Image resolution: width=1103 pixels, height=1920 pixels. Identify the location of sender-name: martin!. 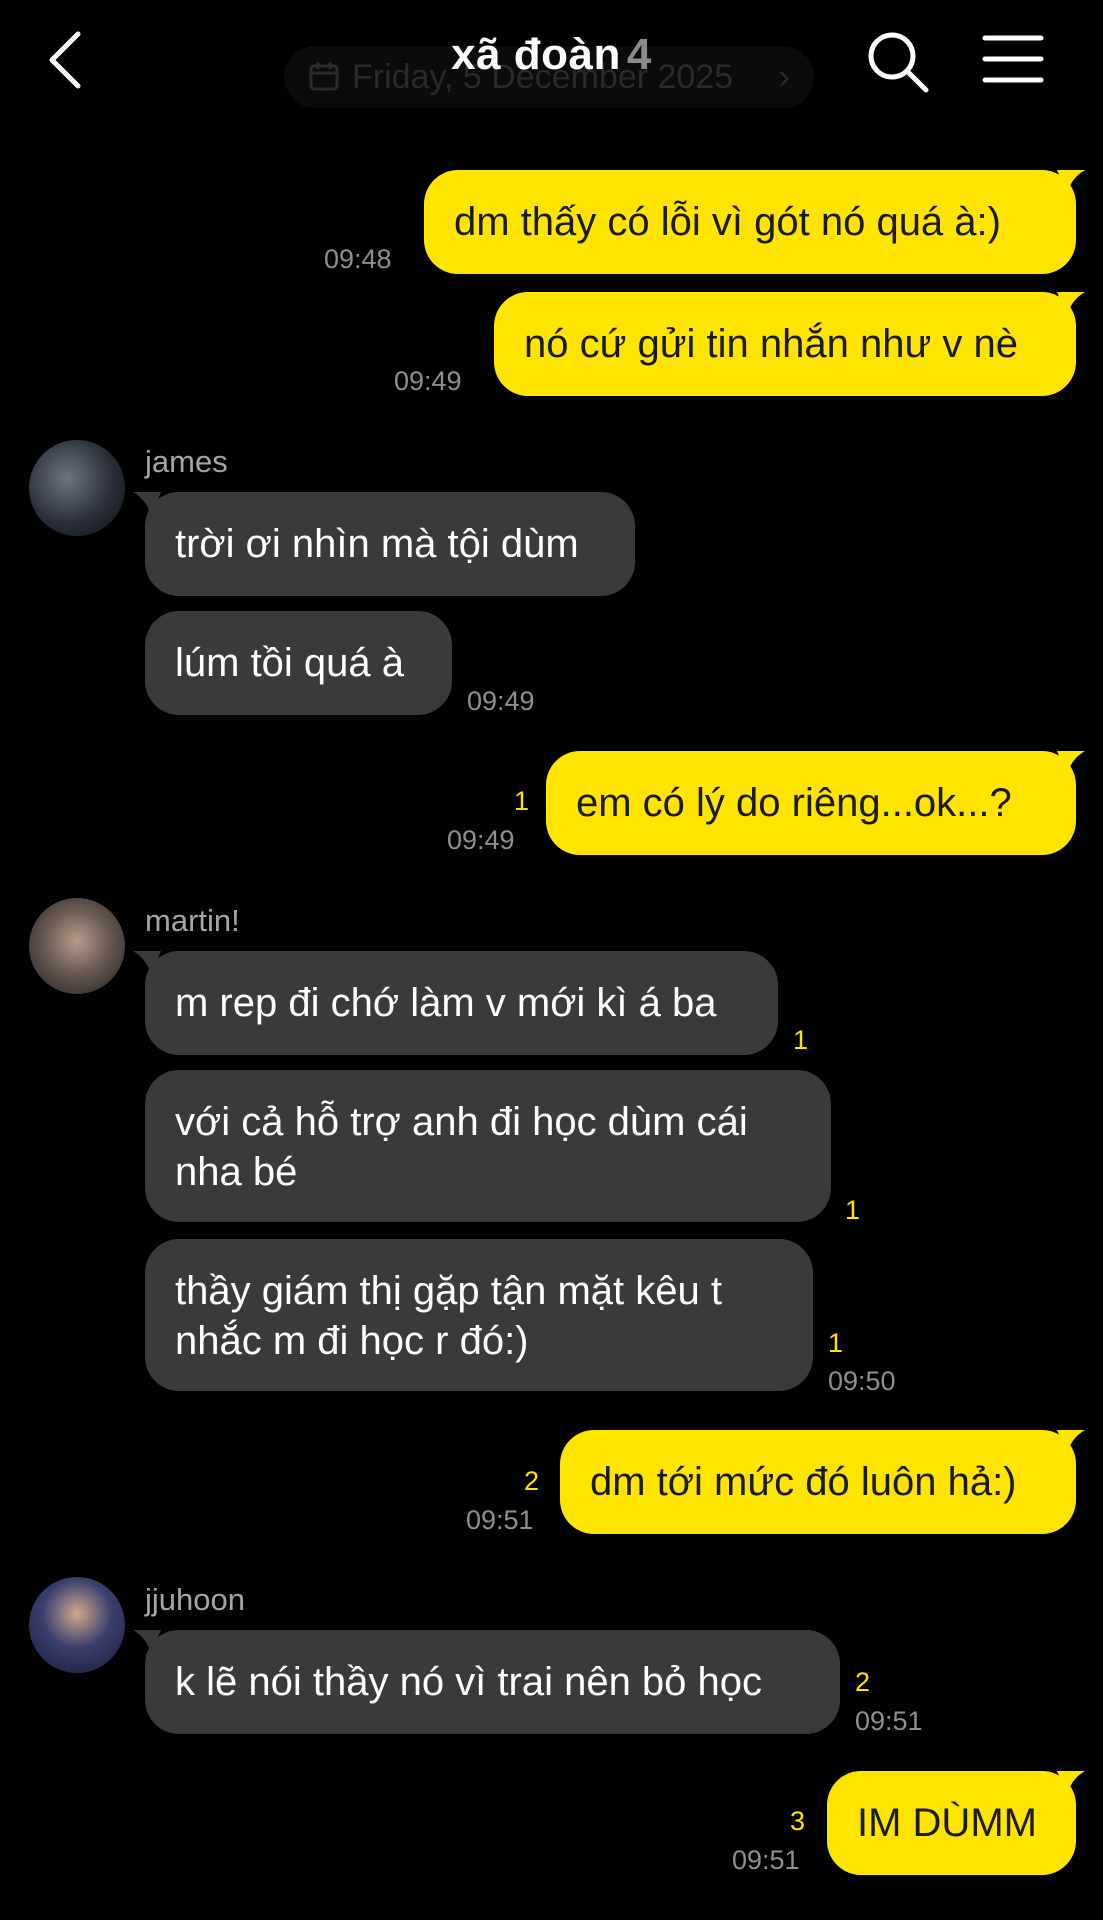
(192, 920).